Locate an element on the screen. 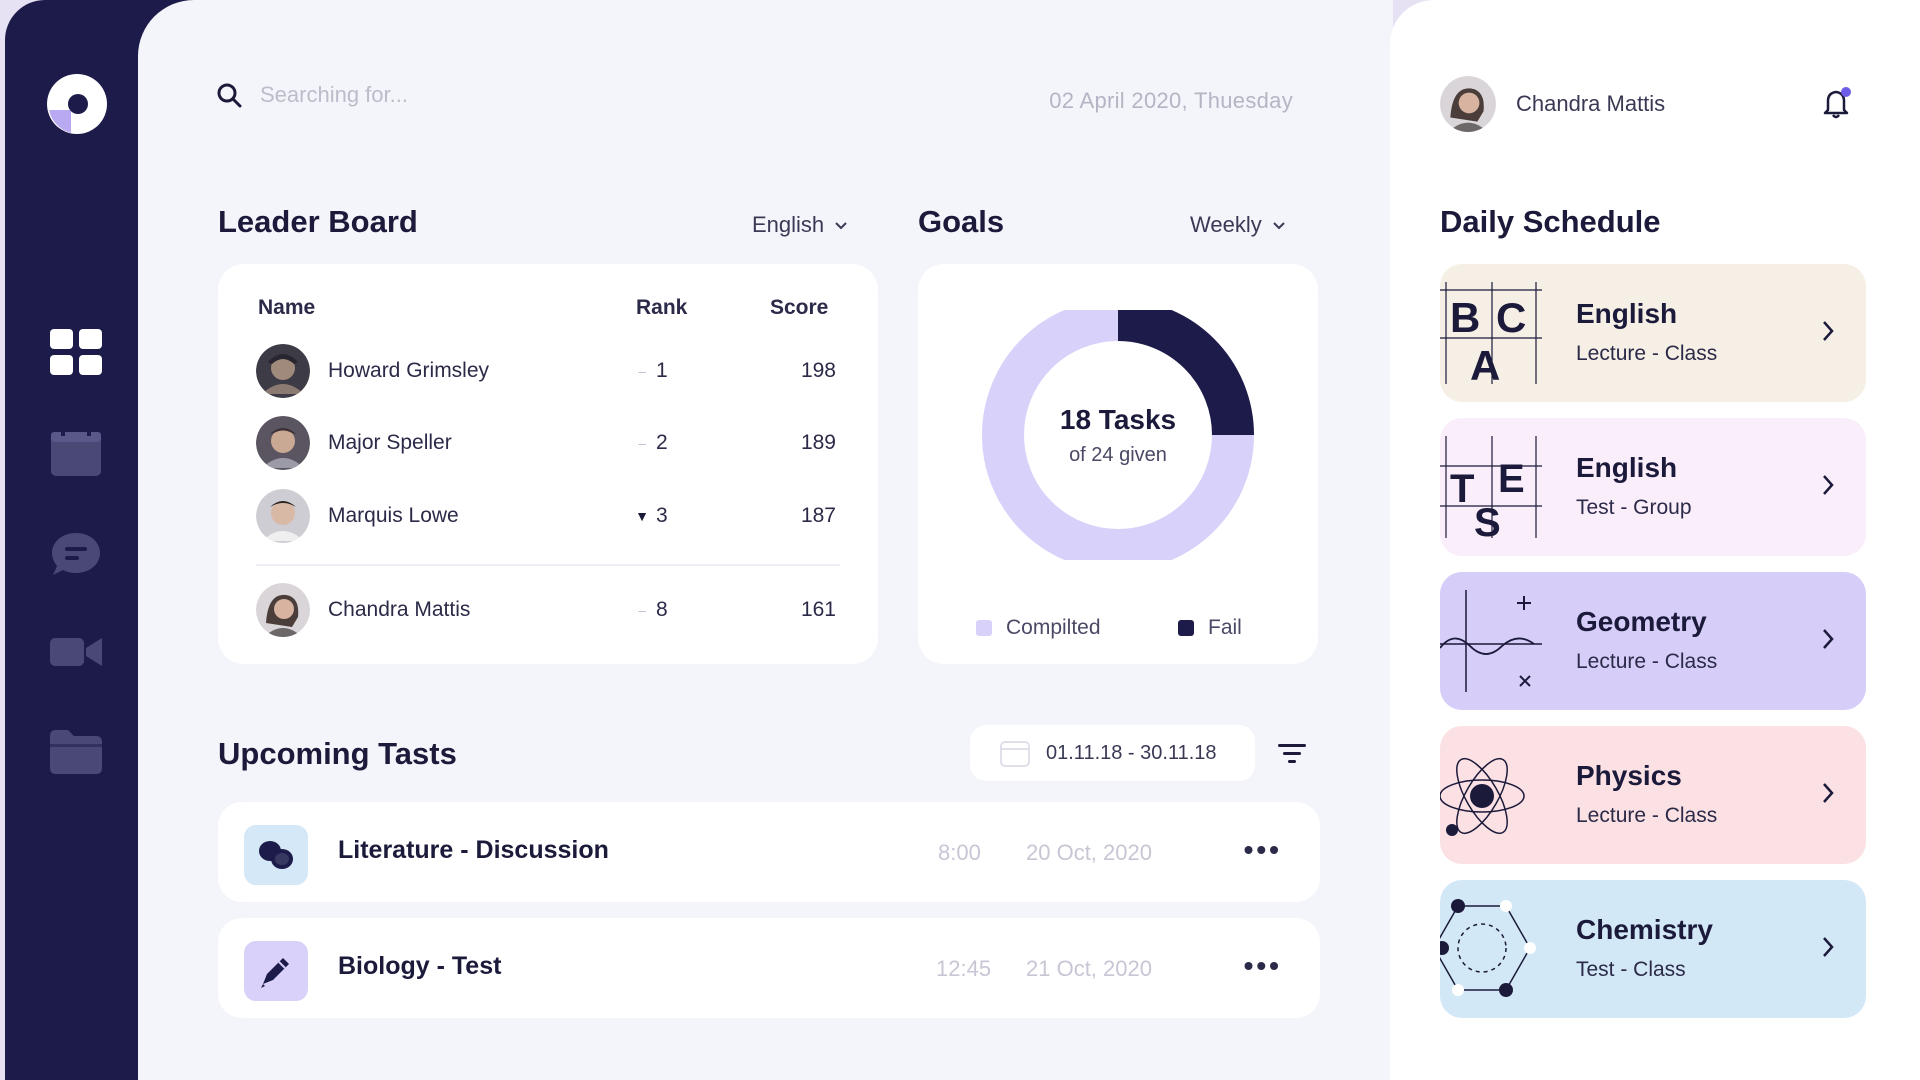  svg-text: T is located at coordinates (1462, 489).